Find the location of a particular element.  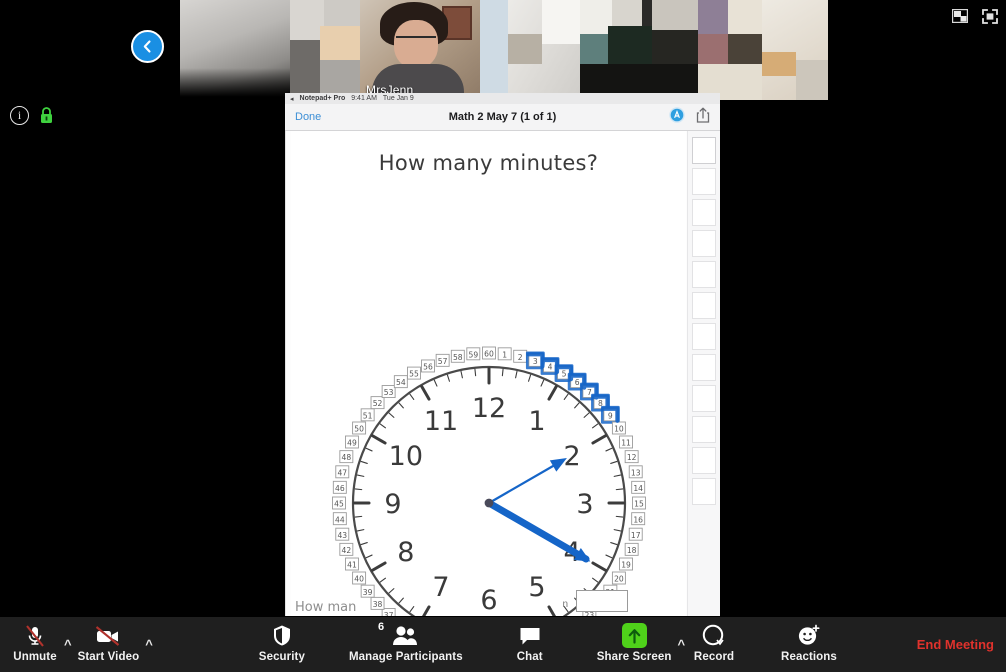

picture-in-picture-icon is located at coordinates (960, 18).